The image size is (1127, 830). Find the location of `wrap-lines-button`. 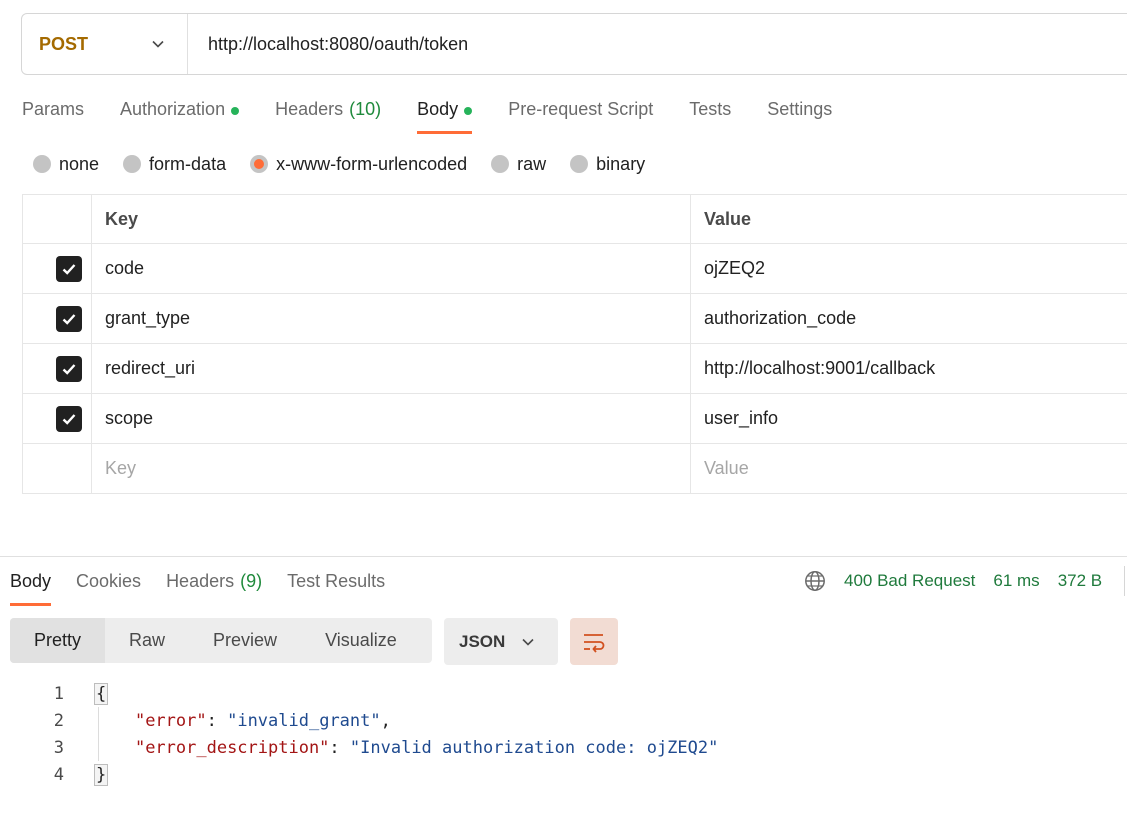

wrap-lines-button is located at coordinates (594, 641).